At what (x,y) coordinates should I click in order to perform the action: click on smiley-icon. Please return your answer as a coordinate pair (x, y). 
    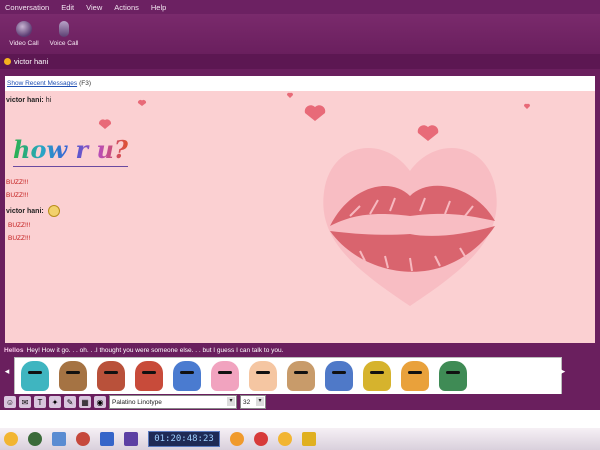
    Looking at the image, I should click on (11, 439).